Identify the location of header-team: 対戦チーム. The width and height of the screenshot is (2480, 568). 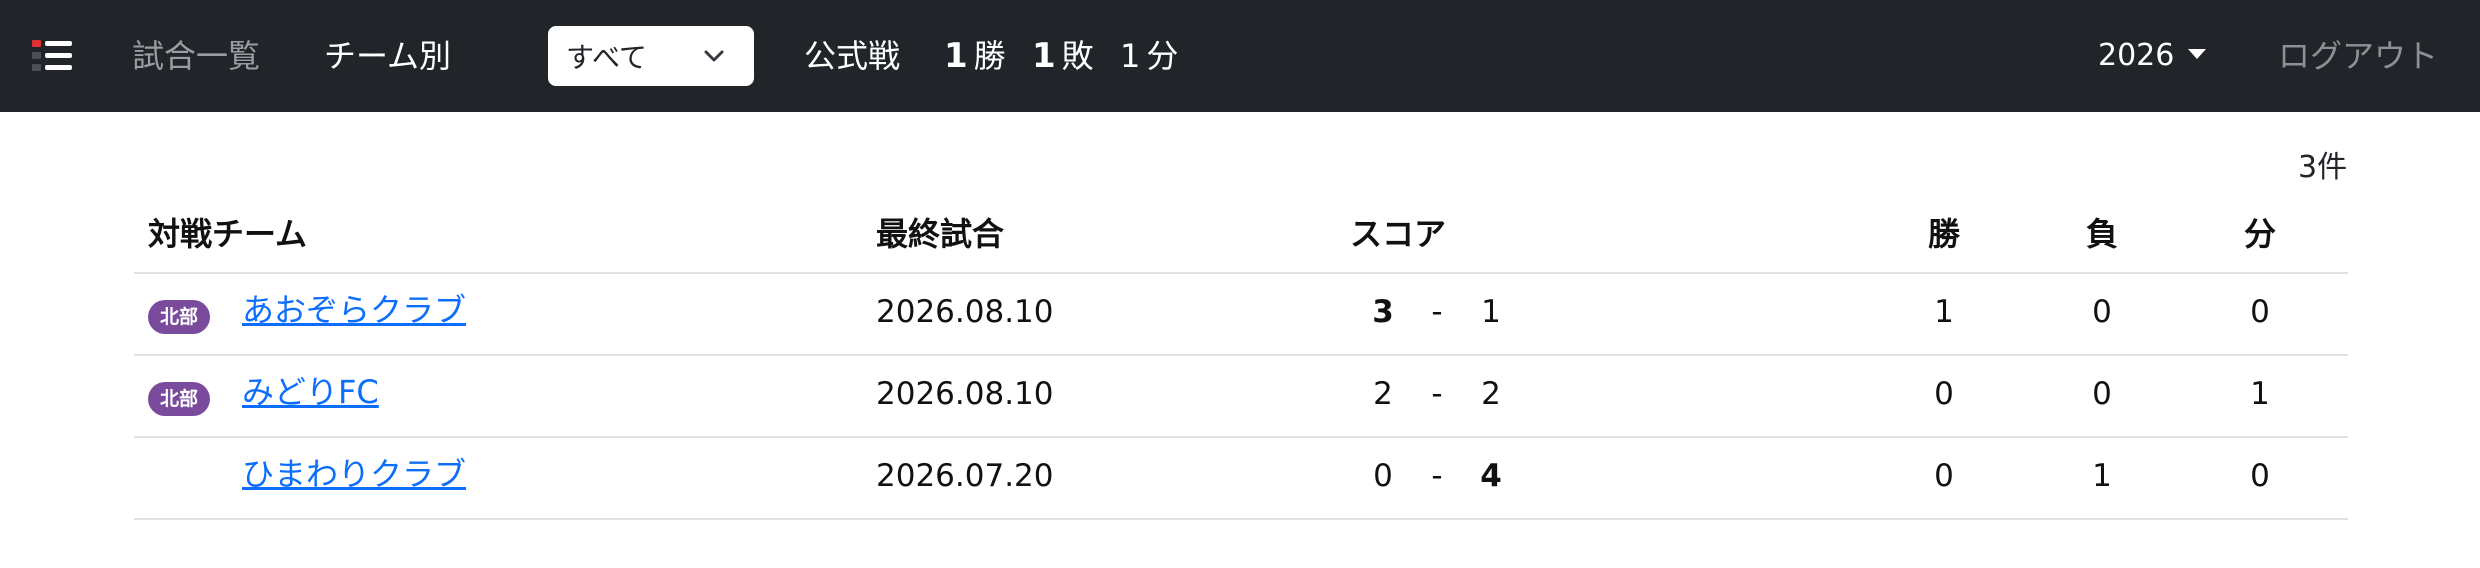
(228, 234).